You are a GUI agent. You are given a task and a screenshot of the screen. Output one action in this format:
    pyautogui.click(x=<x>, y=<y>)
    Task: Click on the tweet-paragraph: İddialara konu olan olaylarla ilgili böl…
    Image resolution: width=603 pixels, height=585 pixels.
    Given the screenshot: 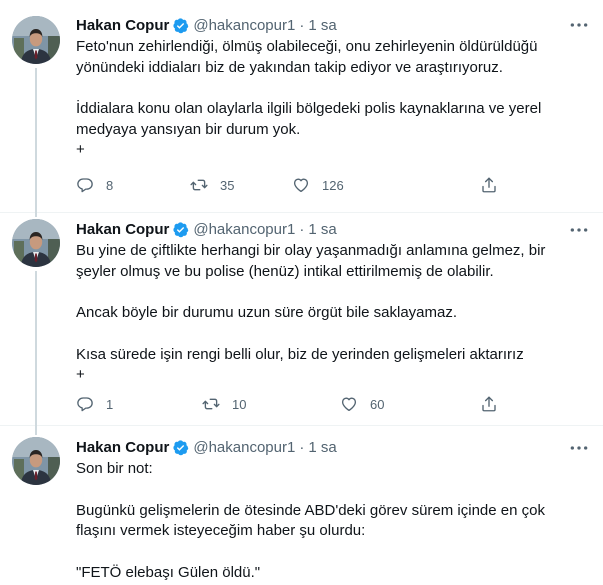 What is the action you would take?
    pyautogui.click(x=309, y=129)
    